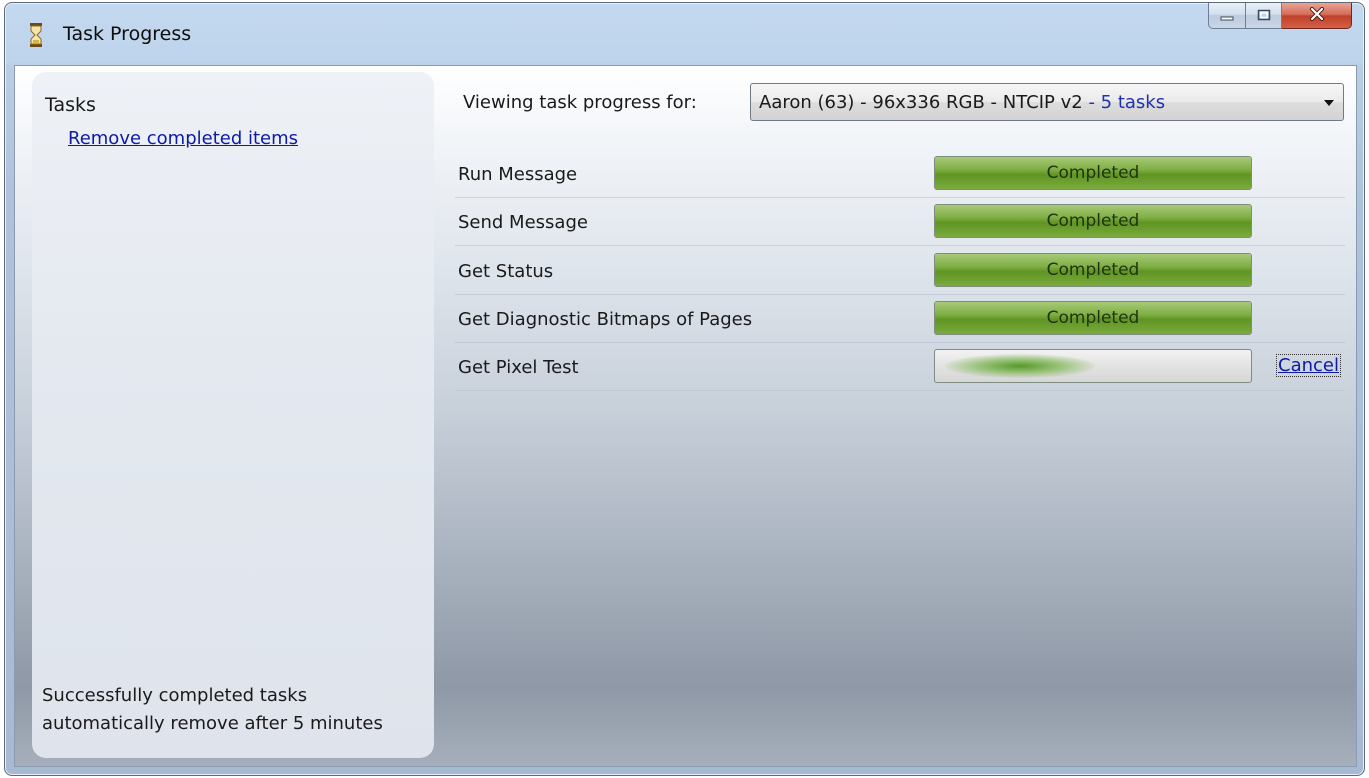 The height and width of the screenshot is (778, 1369). What do you see at coordinates (1124, 102) in the screenshot?
I see `task-count: - 5 tasks` at bounding box center [1124, 102].